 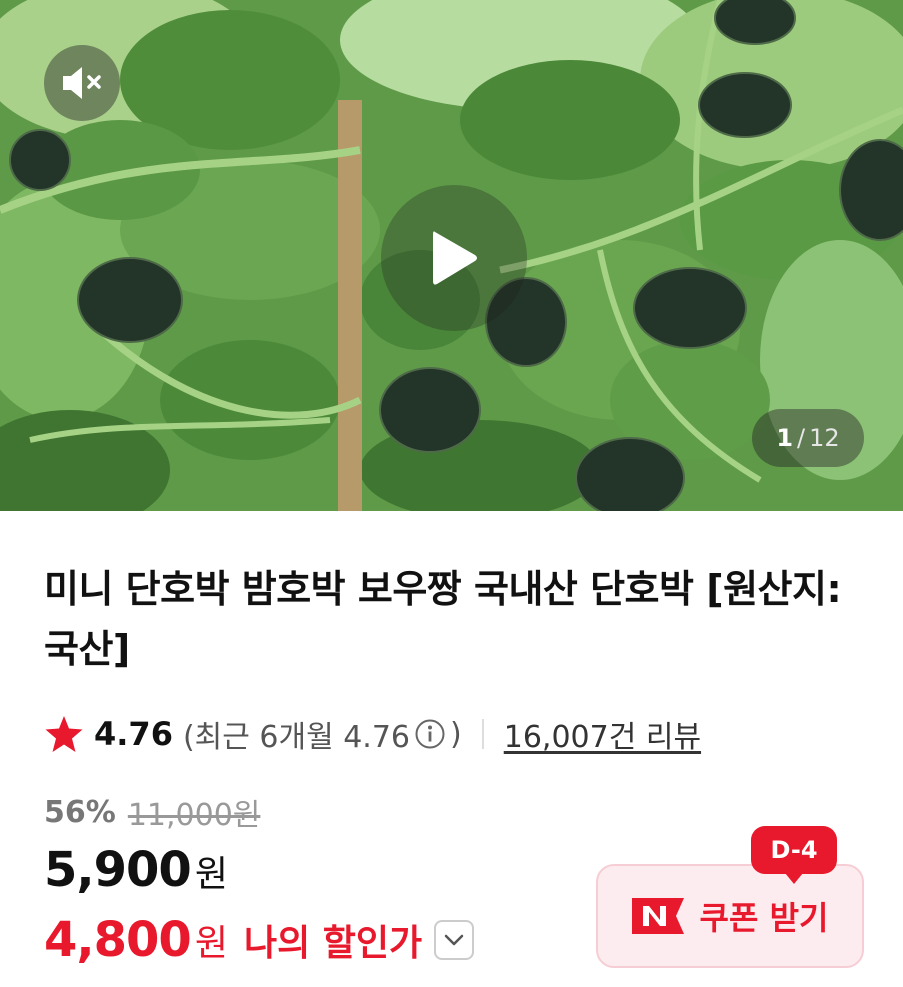 I want to click on get-coupon-button: 쿠폰 받기, so click(x=730, y=916).